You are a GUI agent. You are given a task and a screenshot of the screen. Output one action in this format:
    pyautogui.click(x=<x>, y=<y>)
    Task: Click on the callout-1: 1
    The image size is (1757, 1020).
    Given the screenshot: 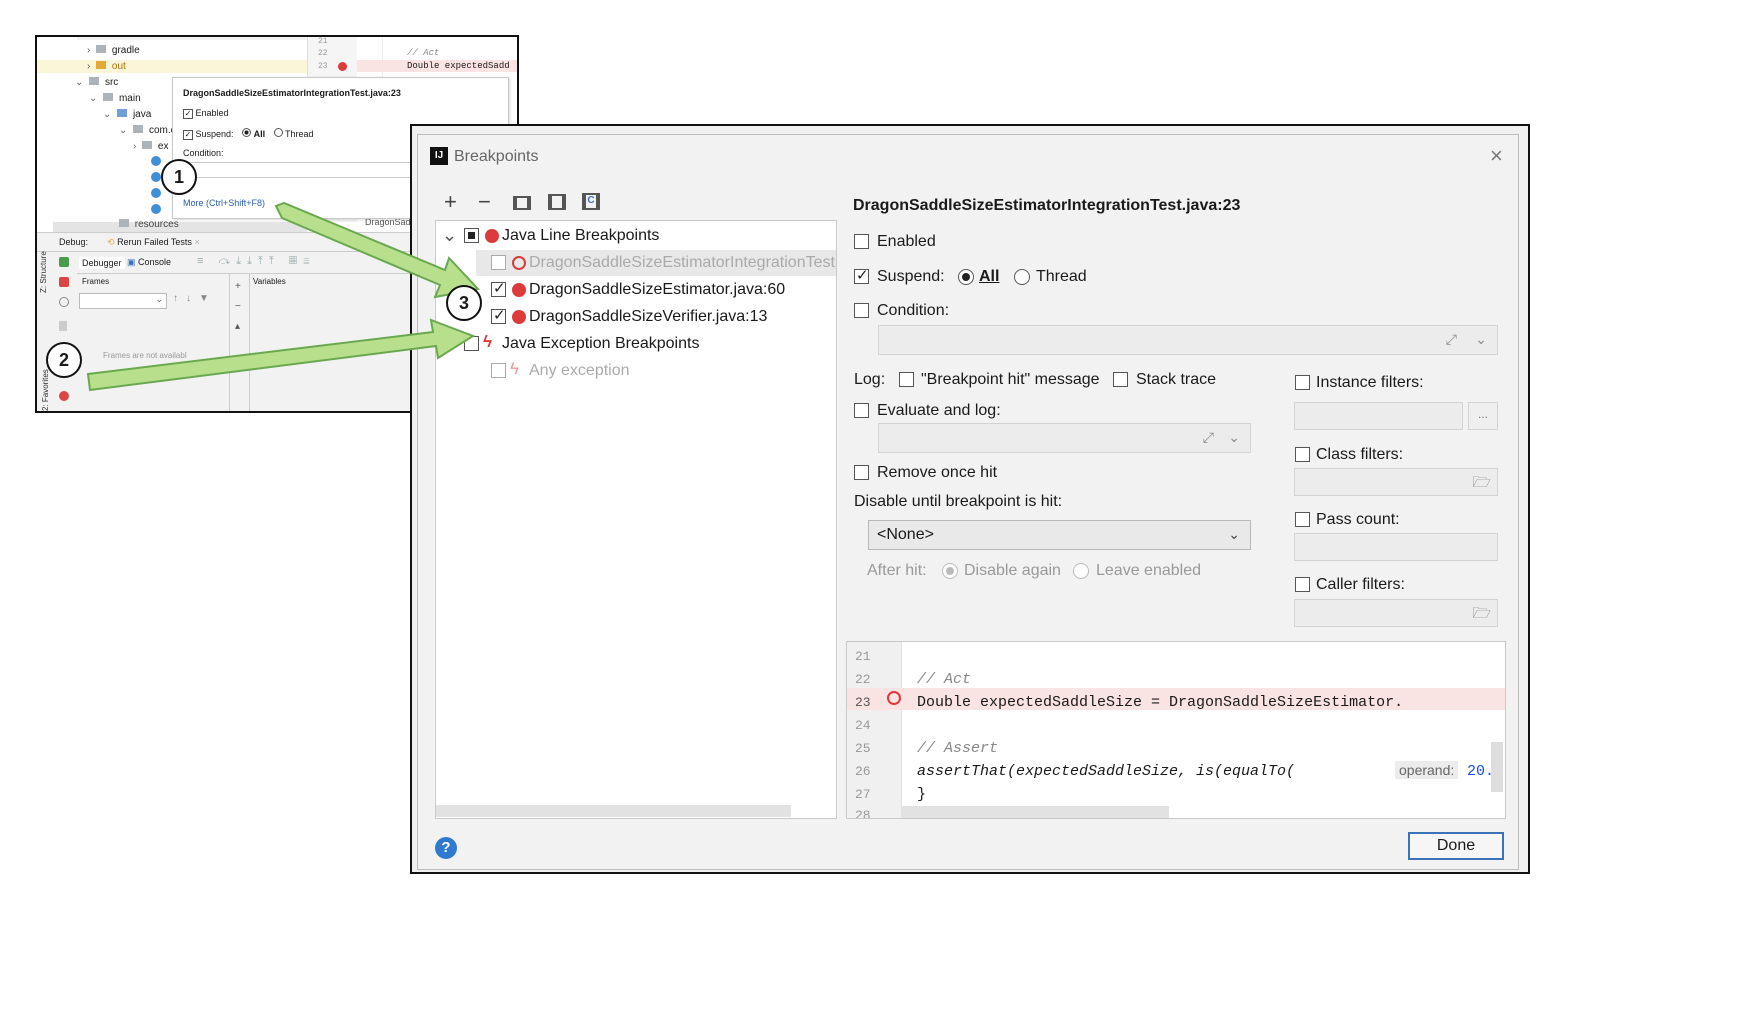 What is the action you would take?
    pyautogui.click(x=179, y=177)
    